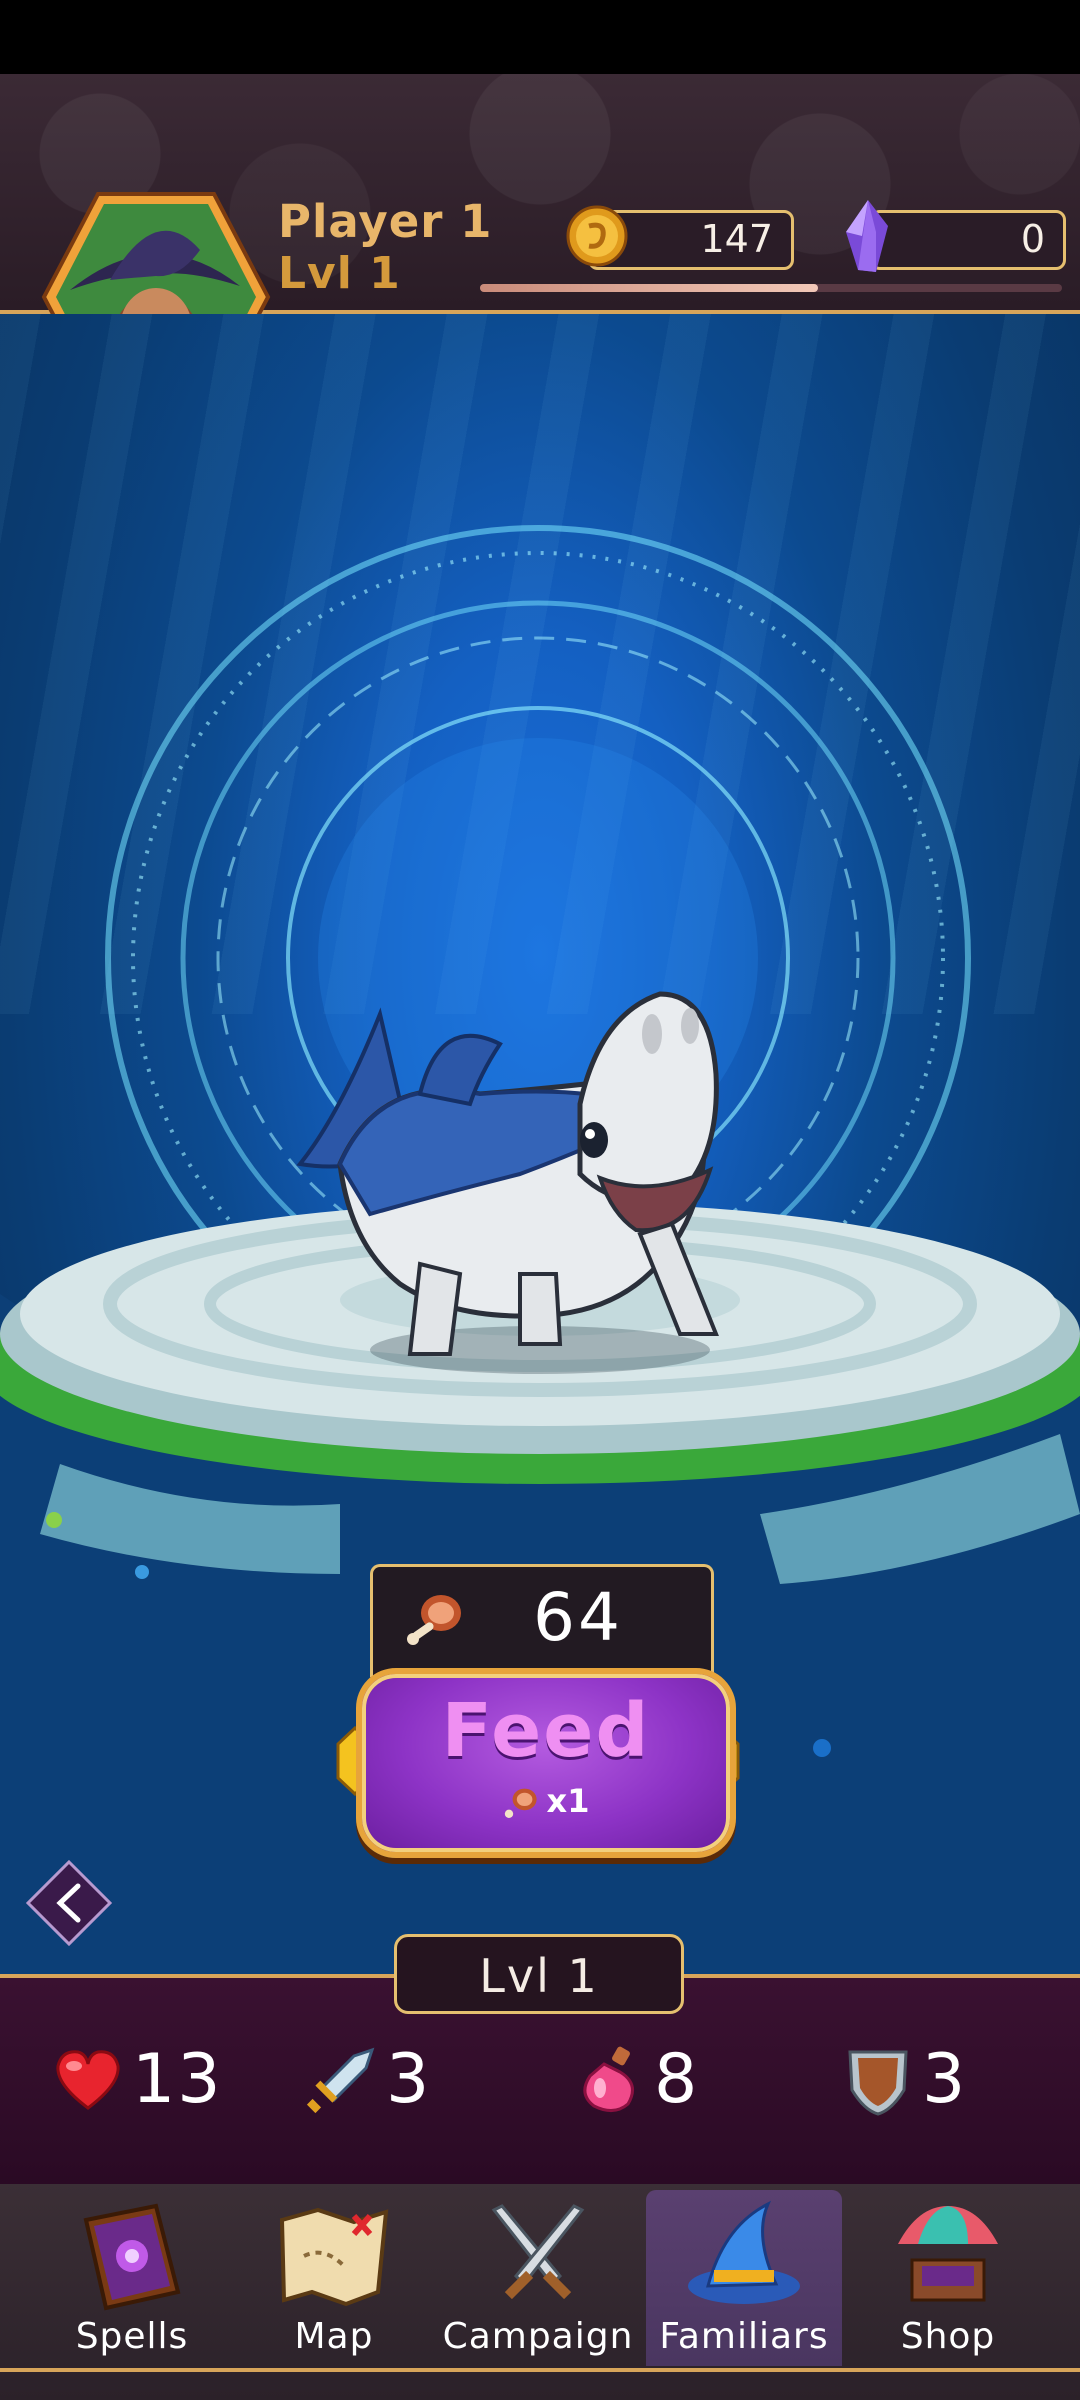  I want to click on nav-map: Map, so click(334, 2278).